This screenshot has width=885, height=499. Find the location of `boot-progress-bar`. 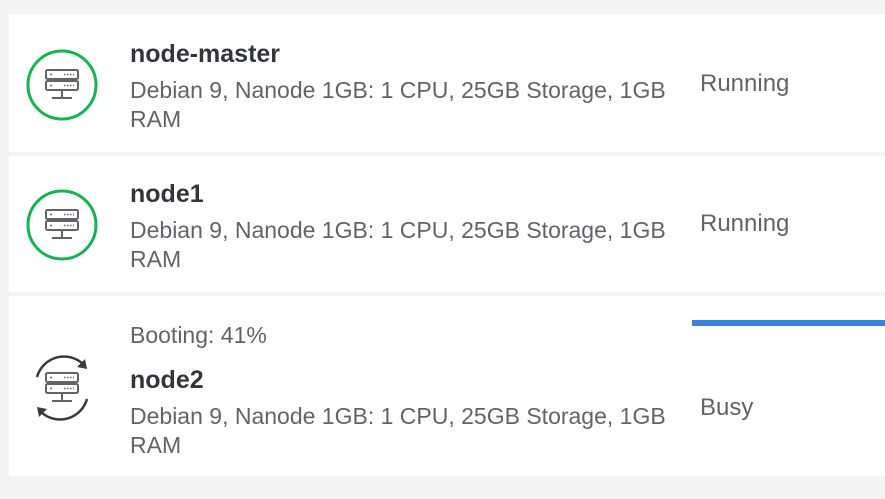

boot-progress-bar is located at coordinates (788, 323).